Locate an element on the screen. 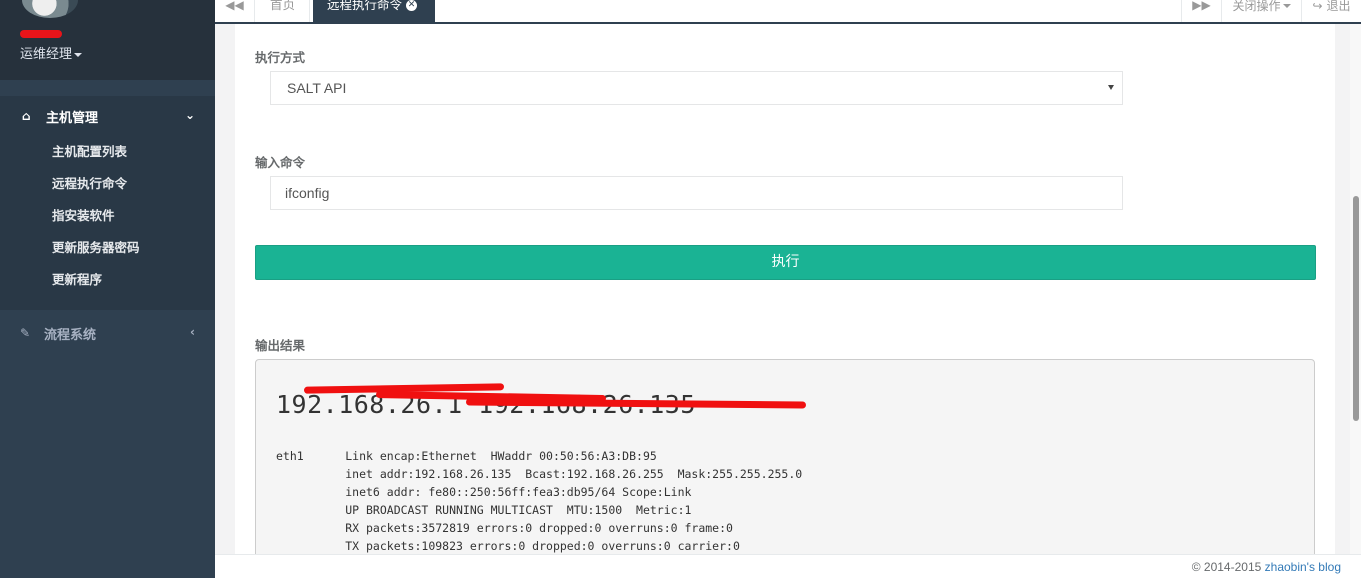  tab-home-label: 首页 is located at coordinates (283, 6).